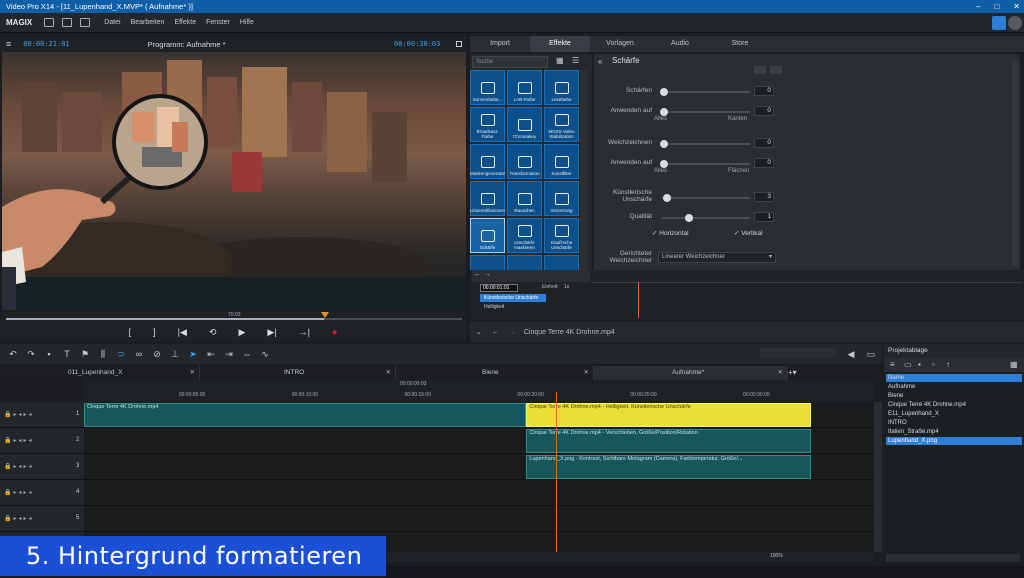  Describe the element at coordinates (764, 197) in the screenshot. I see `setting-value-input: 3` at that location.